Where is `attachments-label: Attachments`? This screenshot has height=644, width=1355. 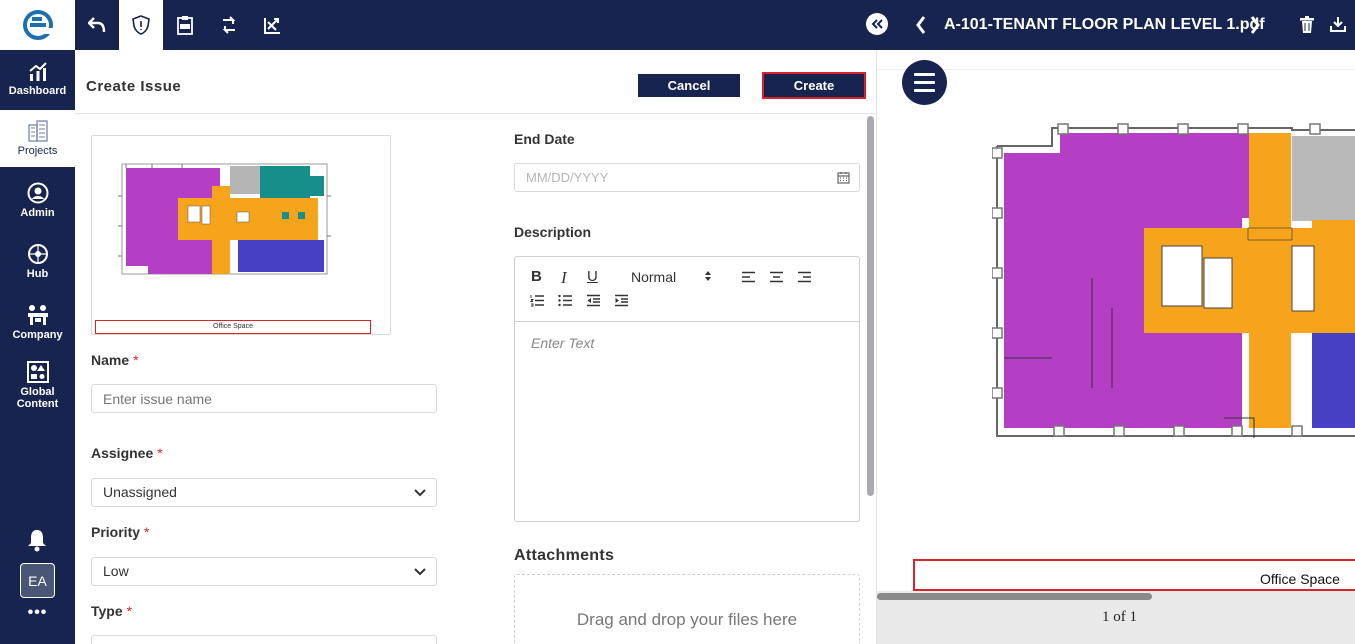
attachments-label: Attachments is located at coordinates (564, 555).